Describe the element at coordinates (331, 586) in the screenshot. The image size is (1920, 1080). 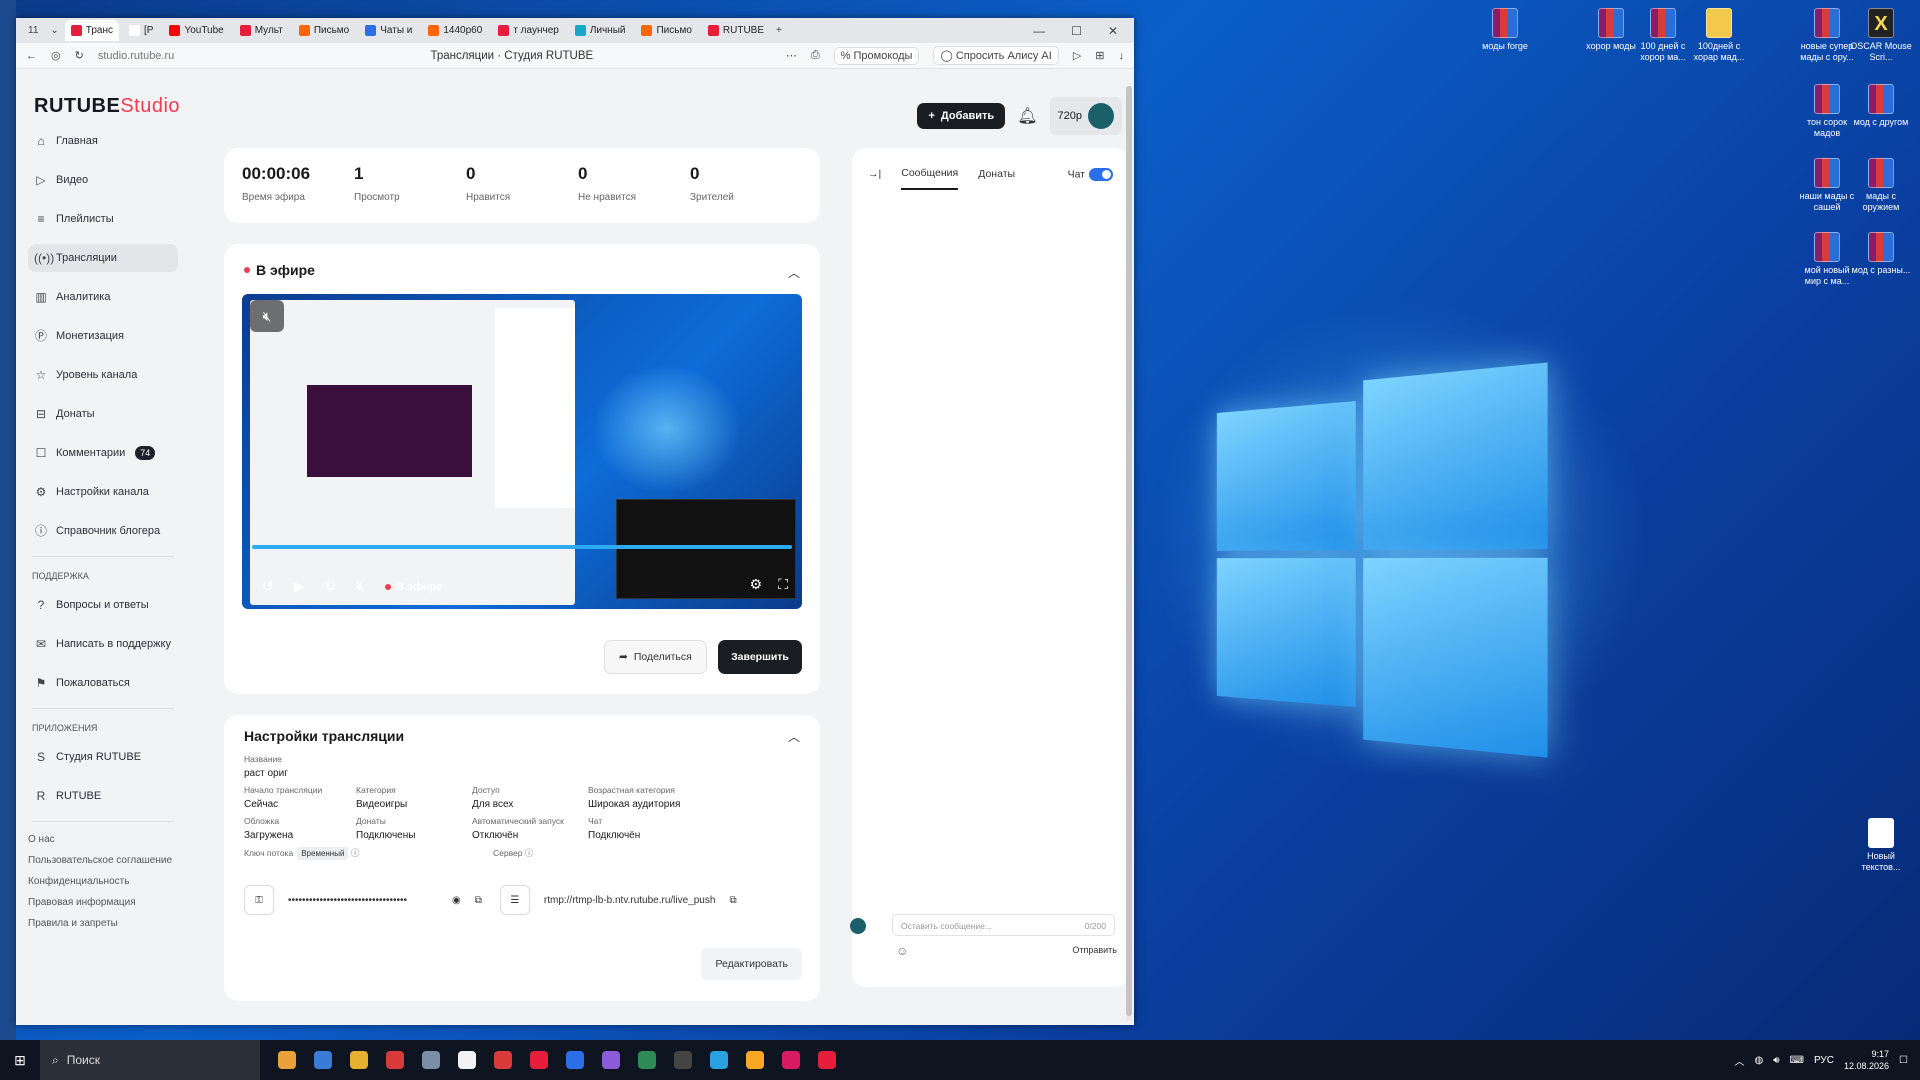
I see `forward-icon: ↻` at that location.